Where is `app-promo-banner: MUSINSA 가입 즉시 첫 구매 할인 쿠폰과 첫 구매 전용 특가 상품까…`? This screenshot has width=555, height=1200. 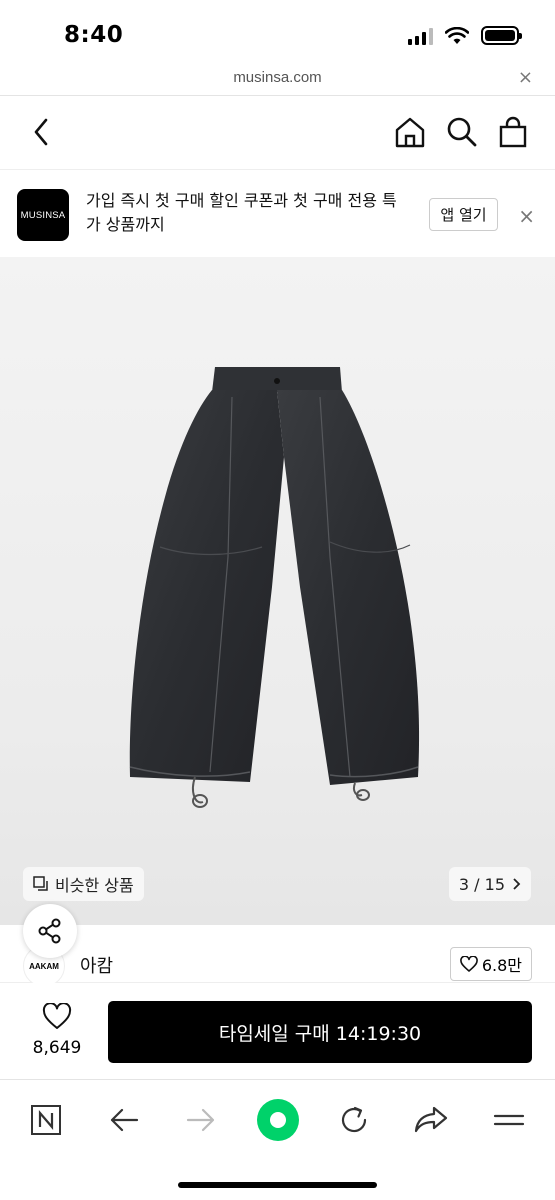 app-promo-banner: MUSINSA 가입 즉시 첫 구매 할인 쿠폰과 첫 구매 전용 특가 상품까… is located at coordinates (277, 214).